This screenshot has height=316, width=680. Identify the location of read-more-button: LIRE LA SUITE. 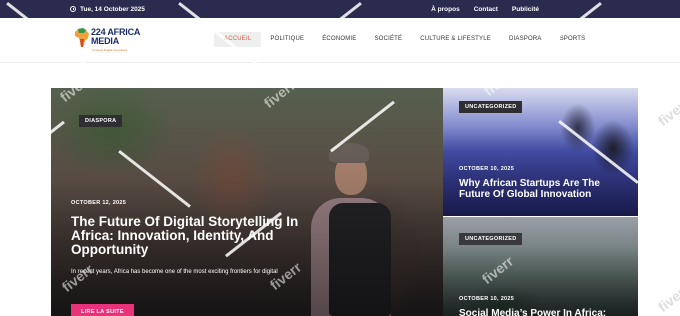
(102, 310).